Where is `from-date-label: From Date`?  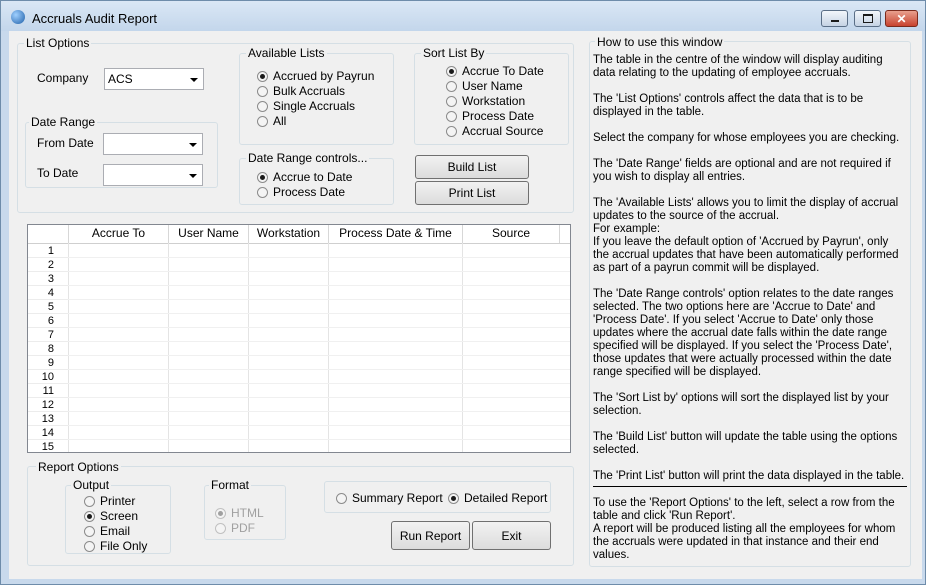 from-date-label: From Date is located at coordinates (65, 143).